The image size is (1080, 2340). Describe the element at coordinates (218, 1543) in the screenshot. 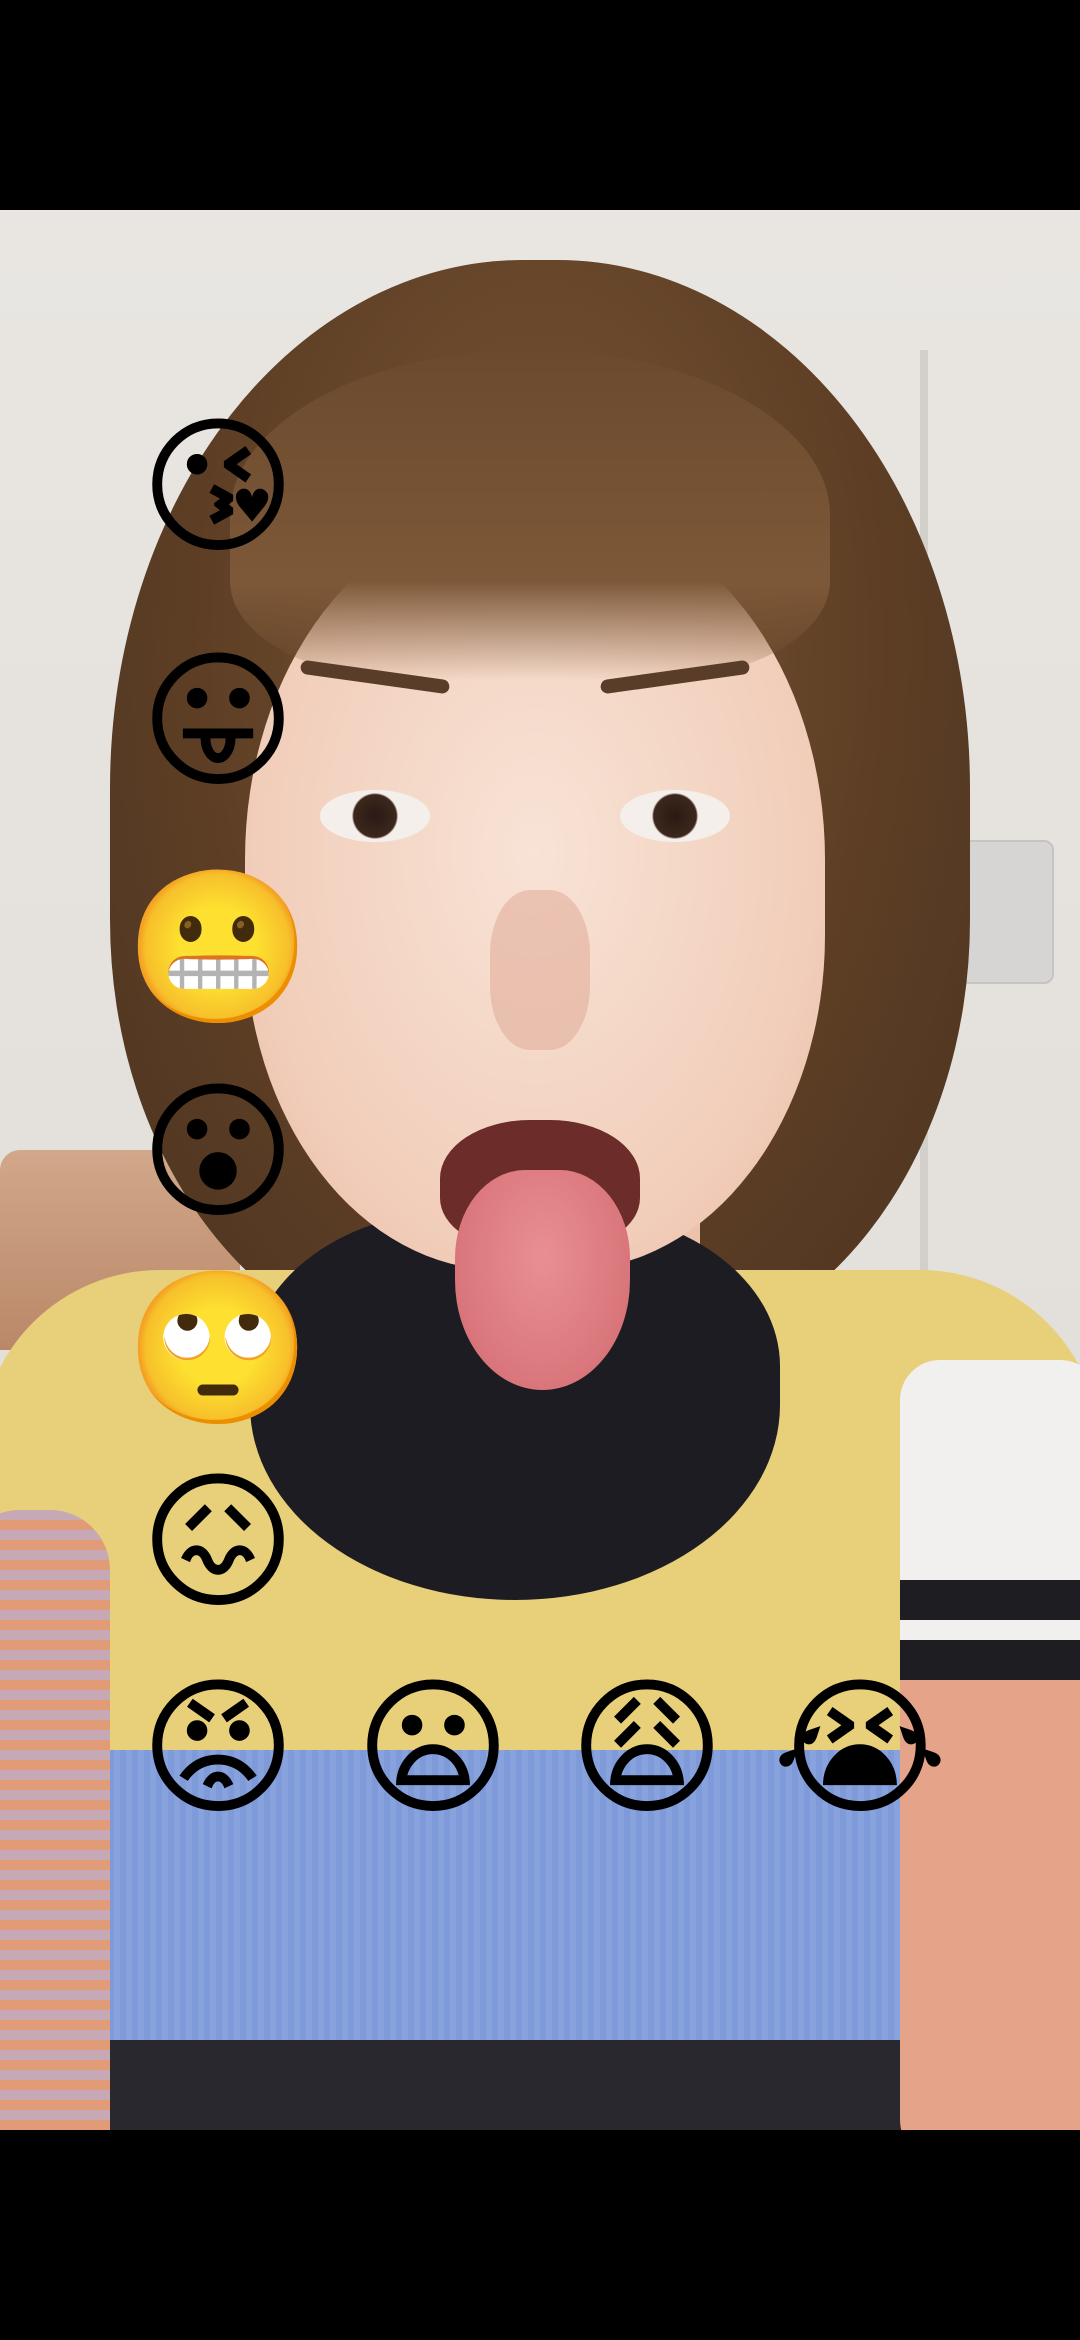

I see `confounded-emoji-icon: 😖` at that location.